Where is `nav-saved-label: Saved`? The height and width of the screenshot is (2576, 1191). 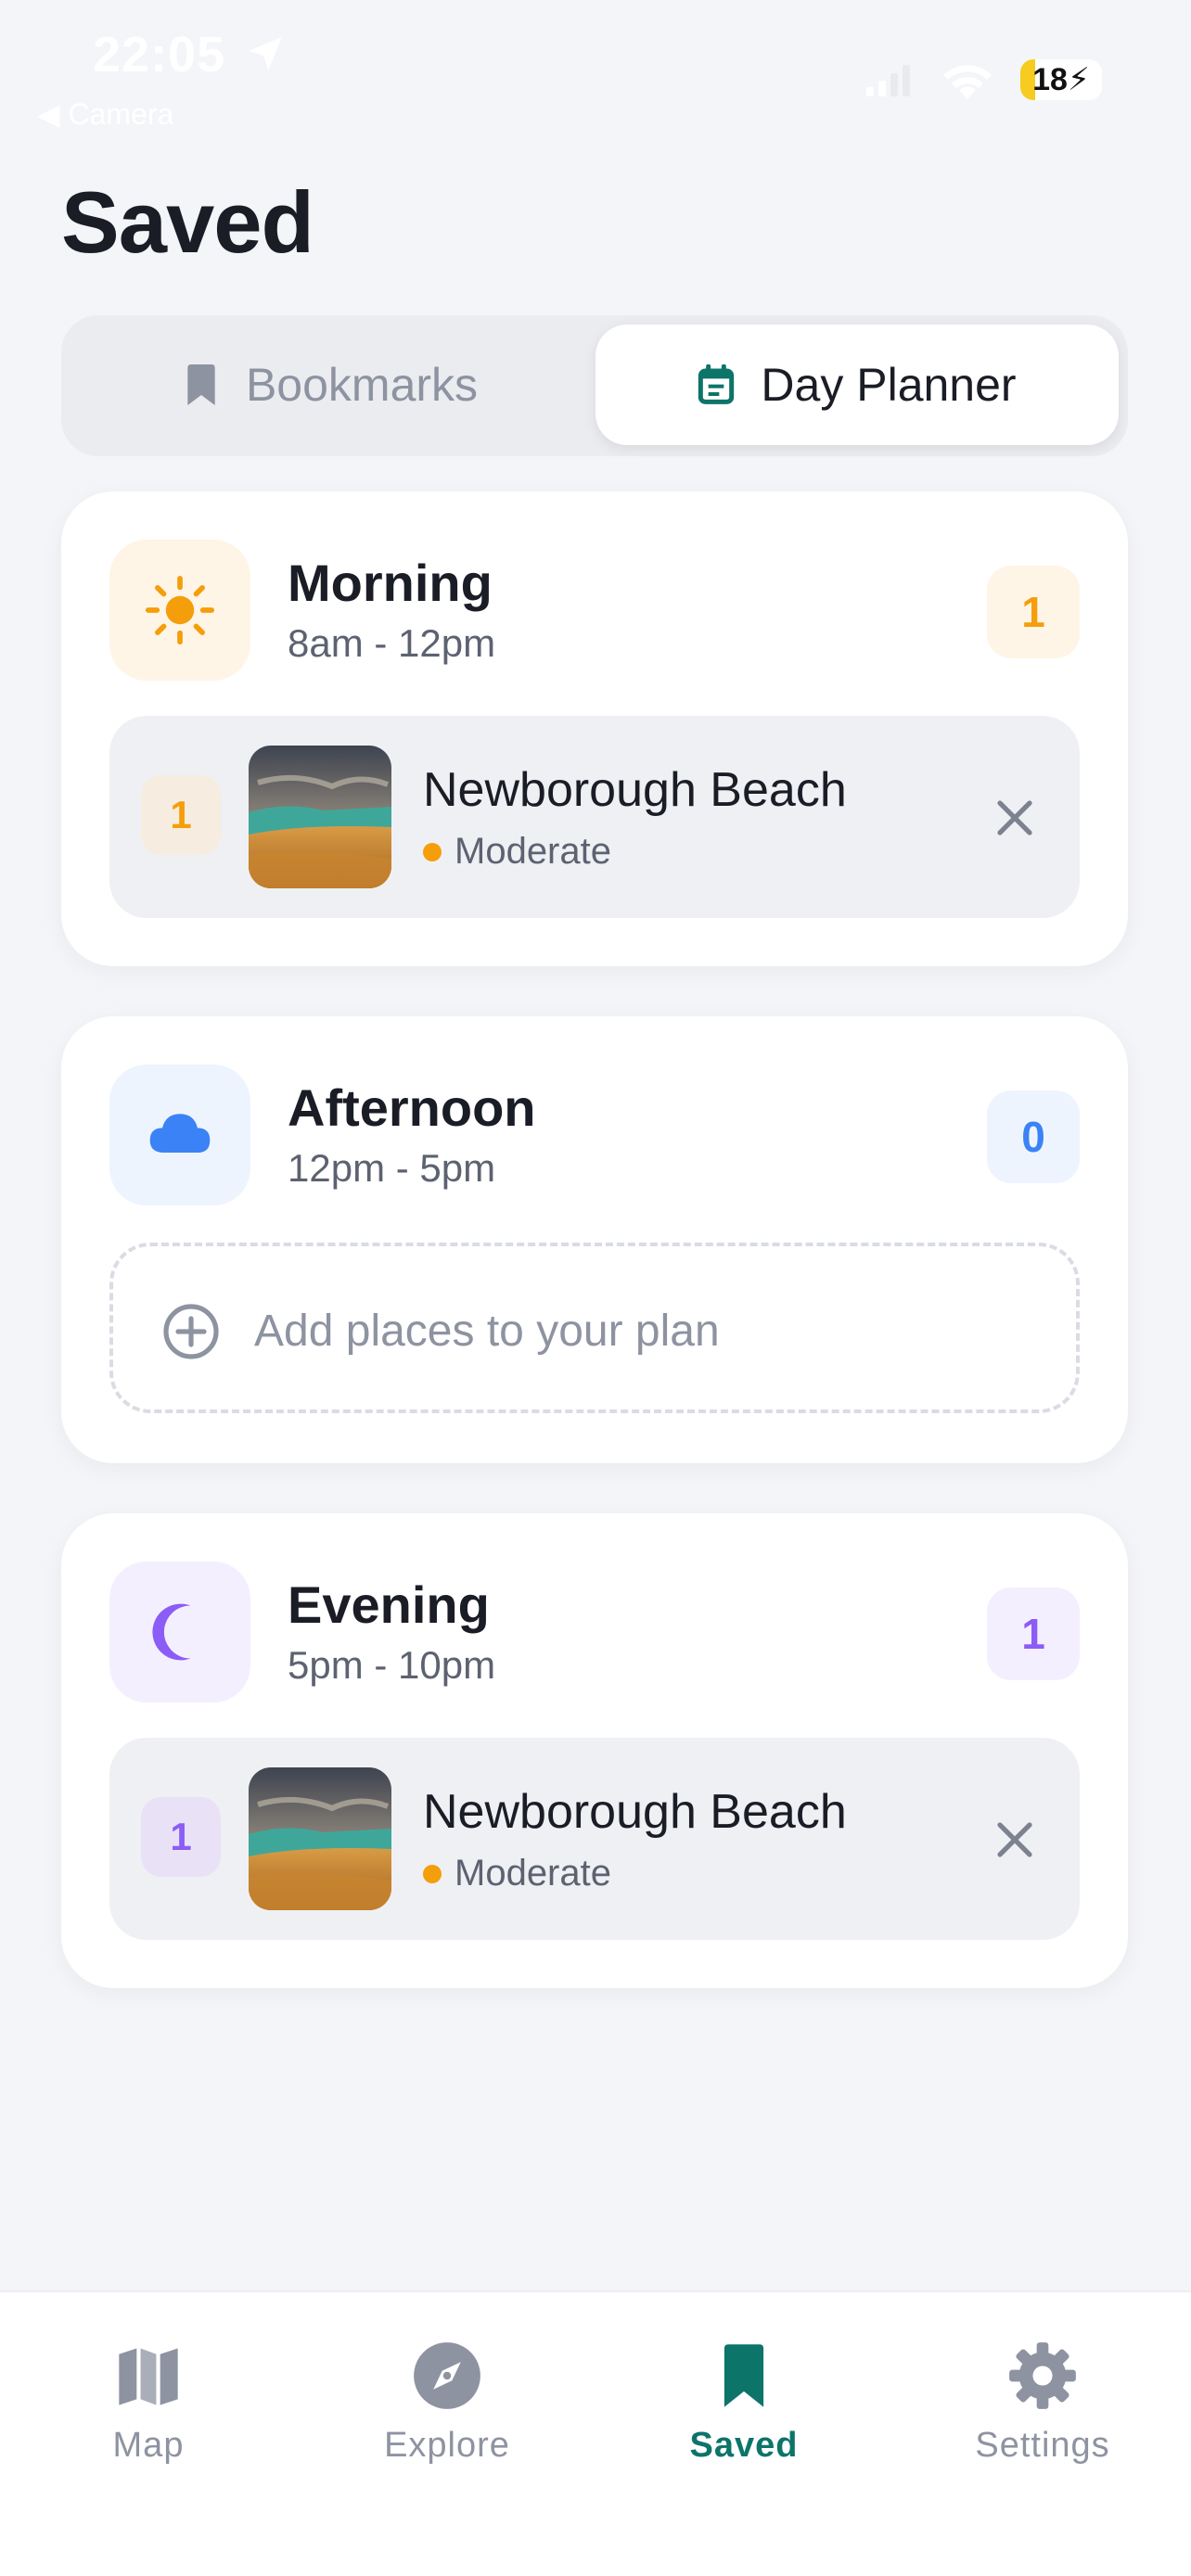 nav-saved-label: Saved is located at coordinates (744, 2446).